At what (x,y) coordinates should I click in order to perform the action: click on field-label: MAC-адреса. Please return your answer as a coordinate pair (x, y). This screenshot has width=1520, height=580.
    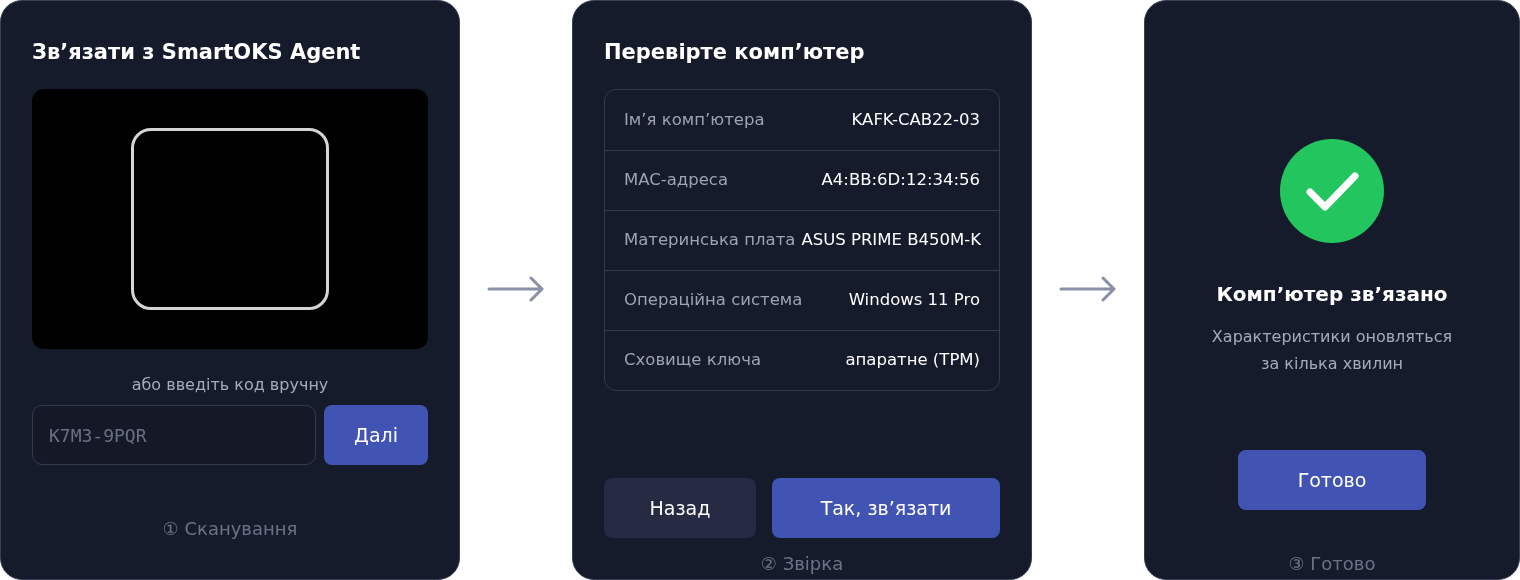
    Looking at the image, I should click on (676, 180).